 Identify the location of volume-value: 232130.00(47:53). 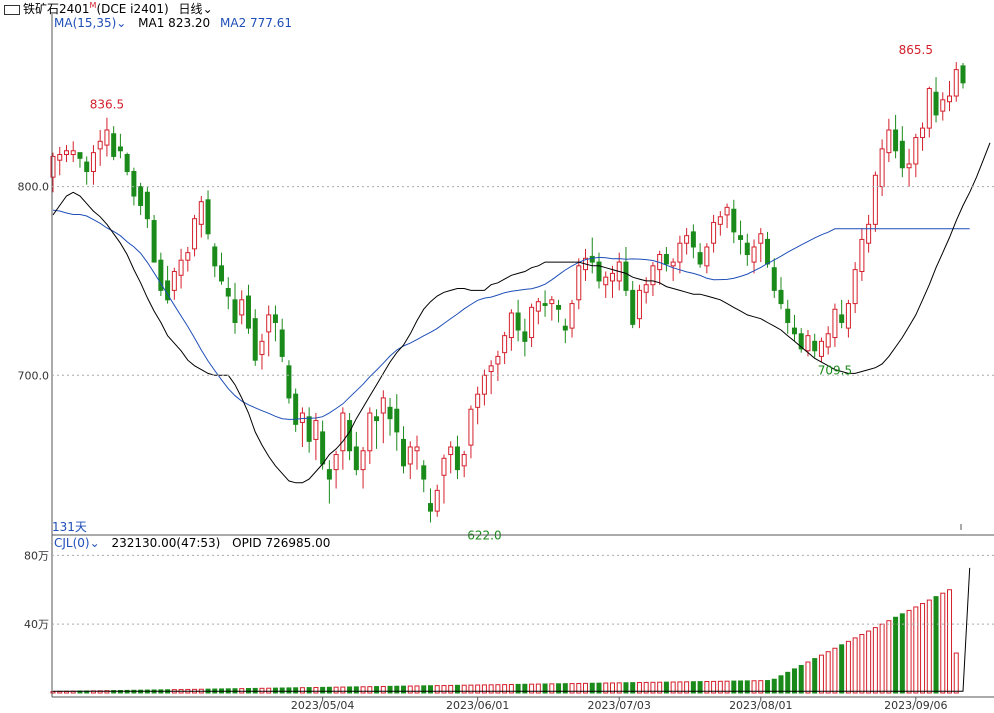
(166, 543).